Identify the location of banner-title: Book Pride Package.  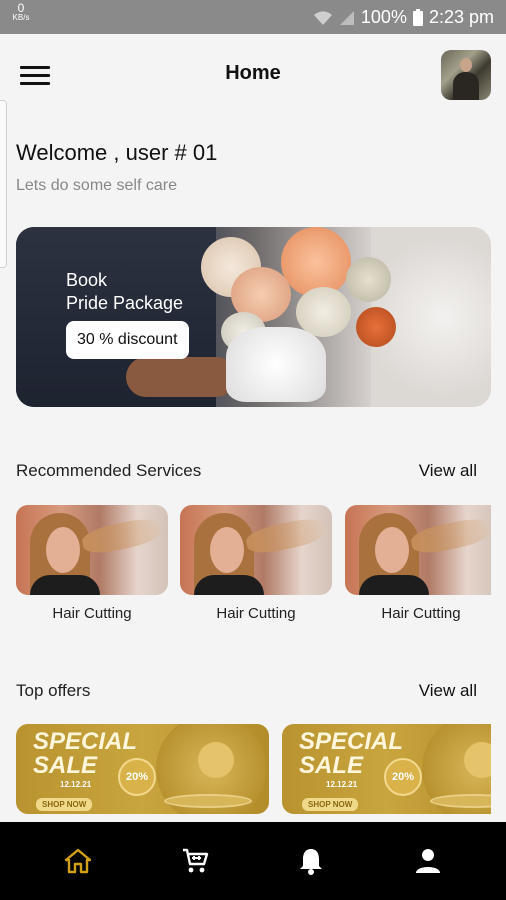
(124, 292).